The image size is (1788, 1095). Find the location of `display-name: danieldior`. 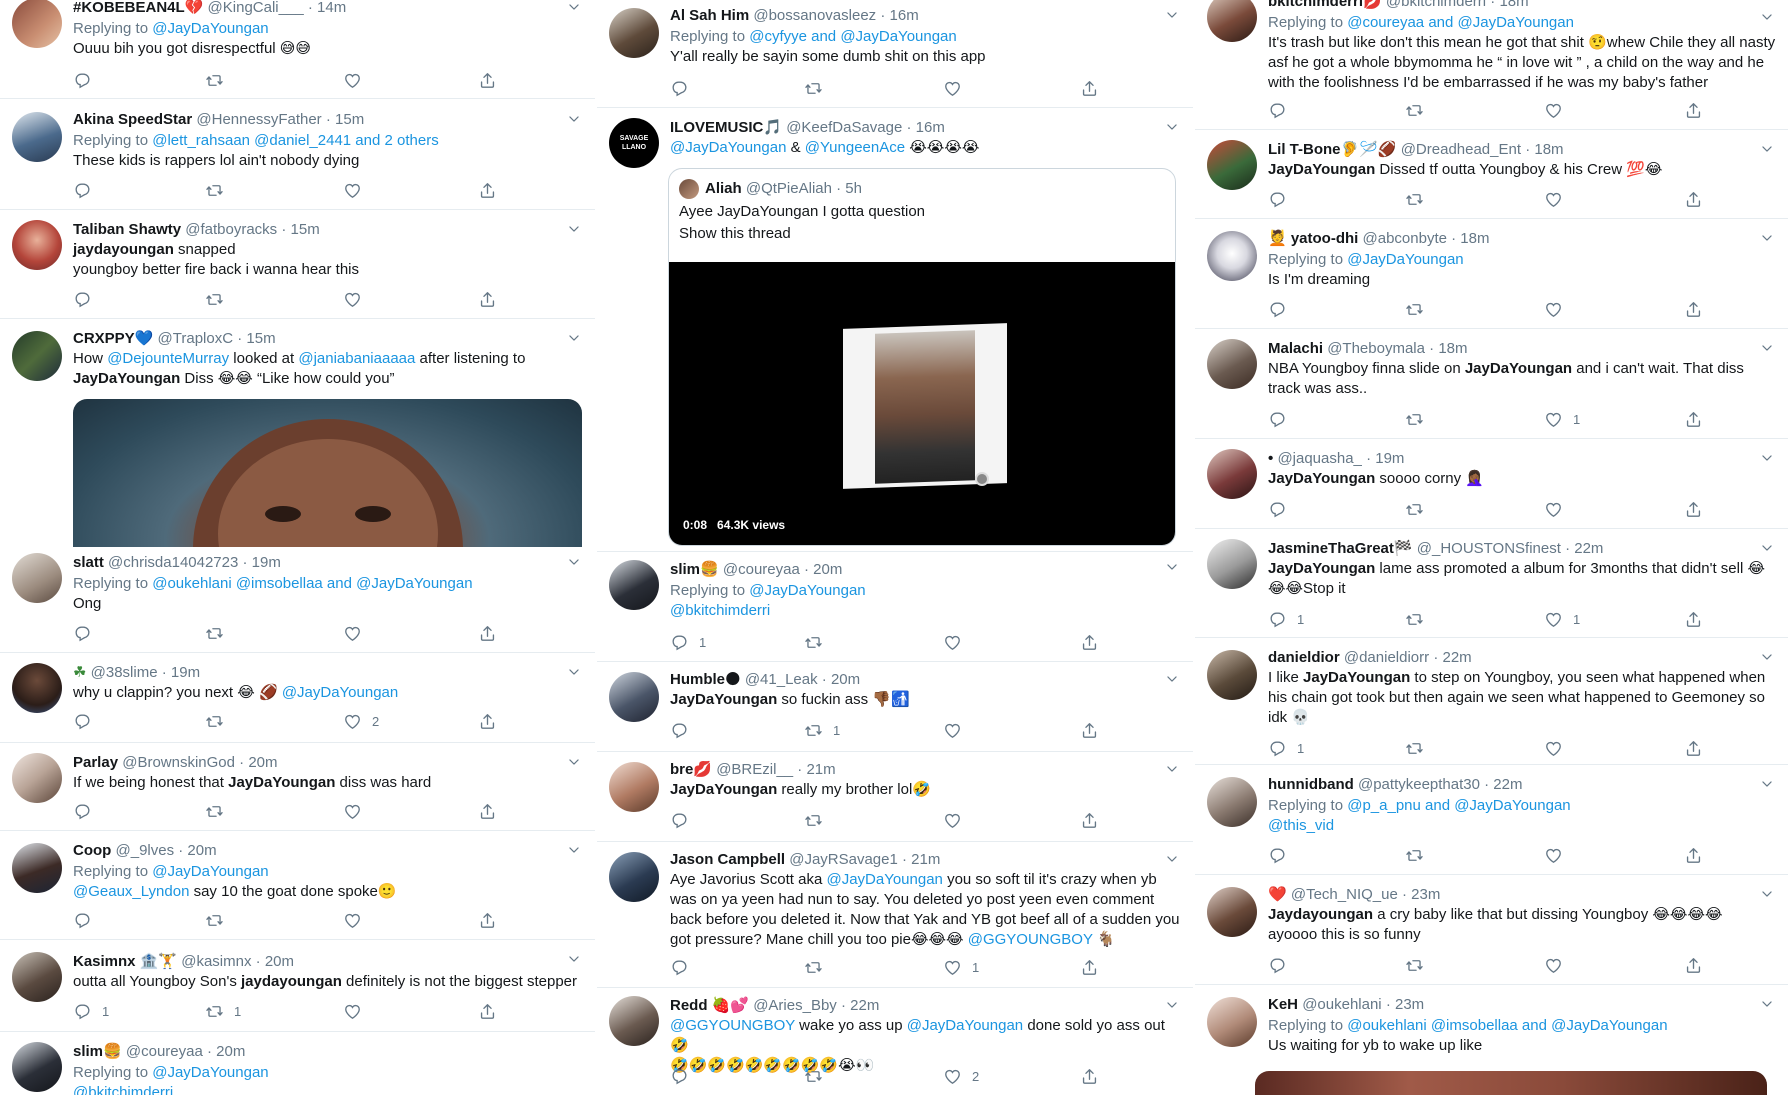

display-name: danieldior is located at coordinates (1304, 657).